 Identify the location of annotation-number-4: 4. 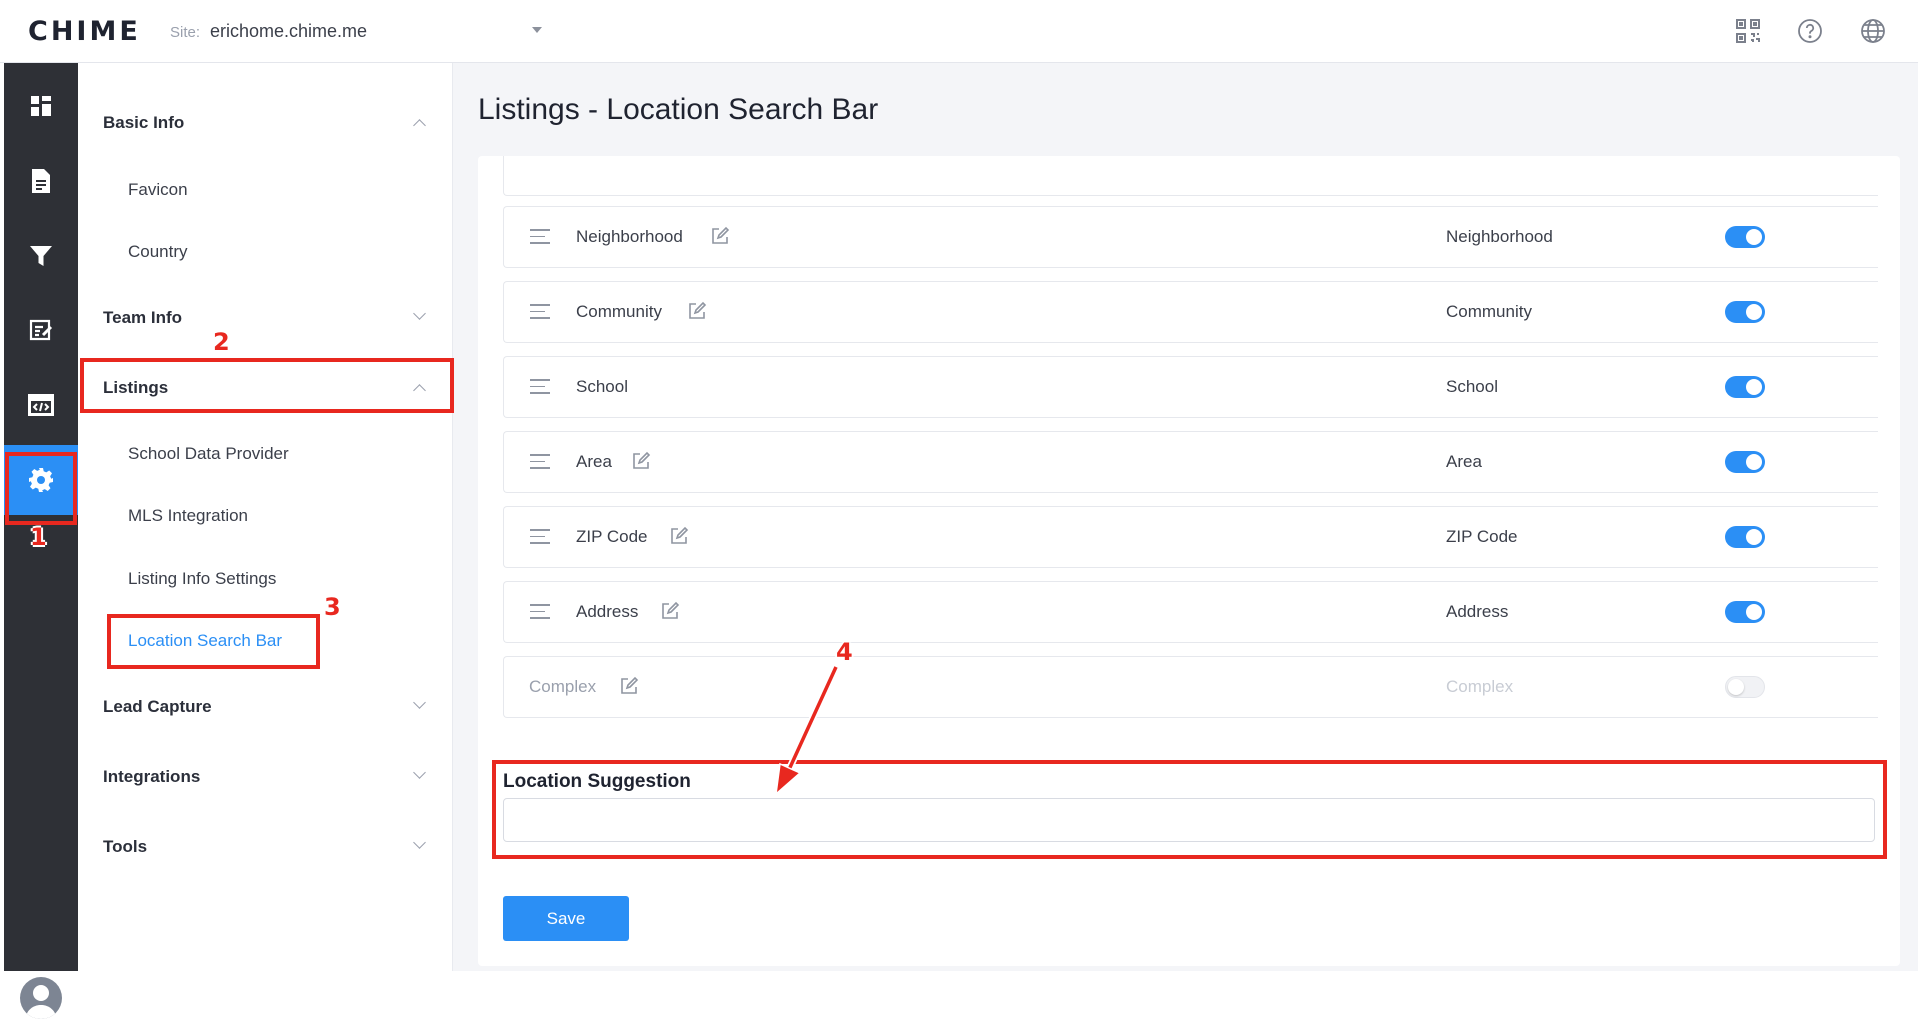
(844, 652).